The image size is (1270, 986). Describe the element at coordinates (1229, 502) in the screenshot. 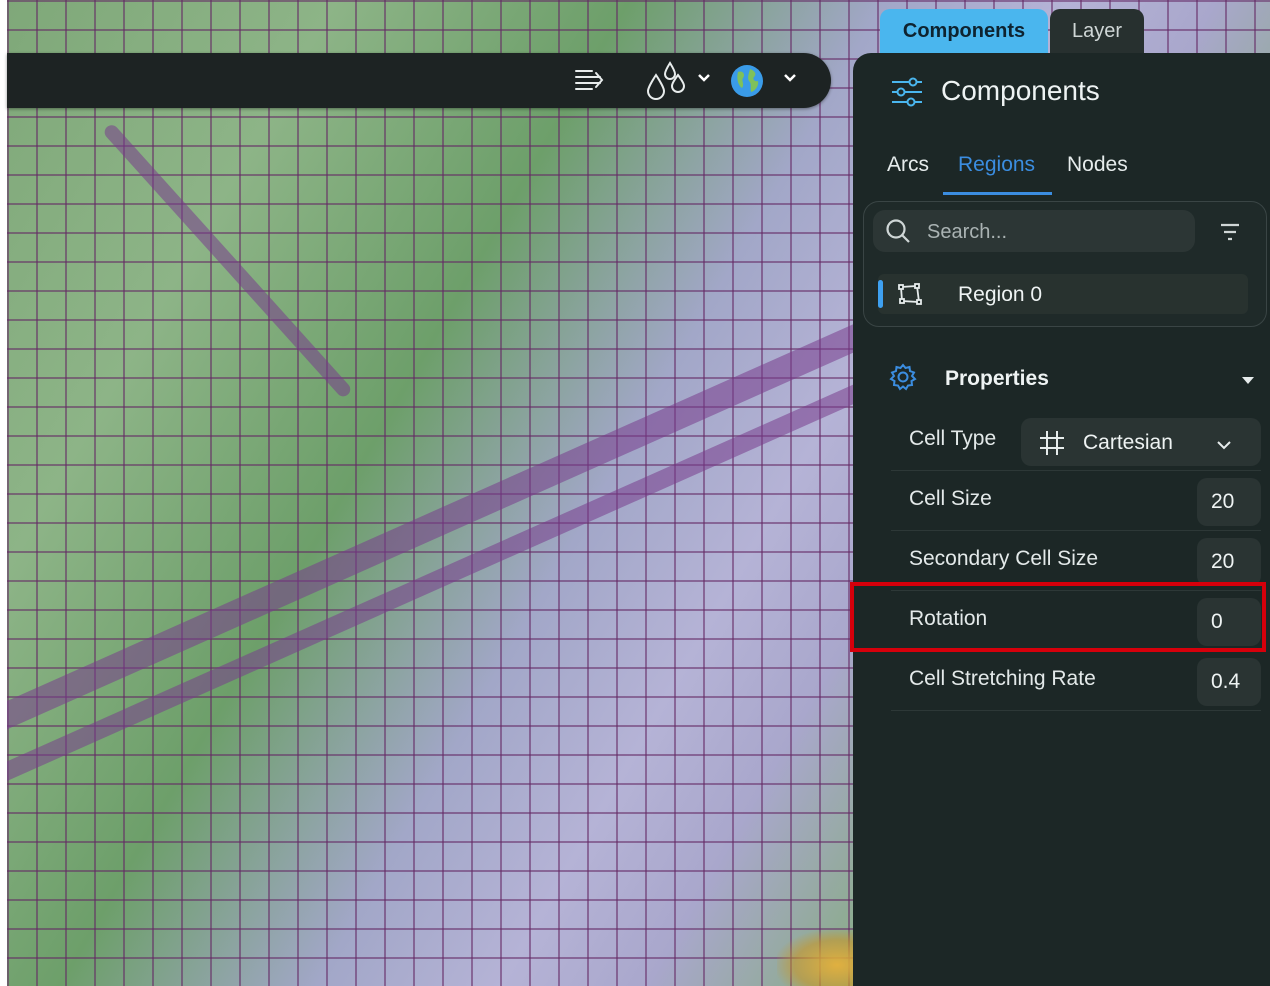

I see `cell-size-input: 20` at that location.